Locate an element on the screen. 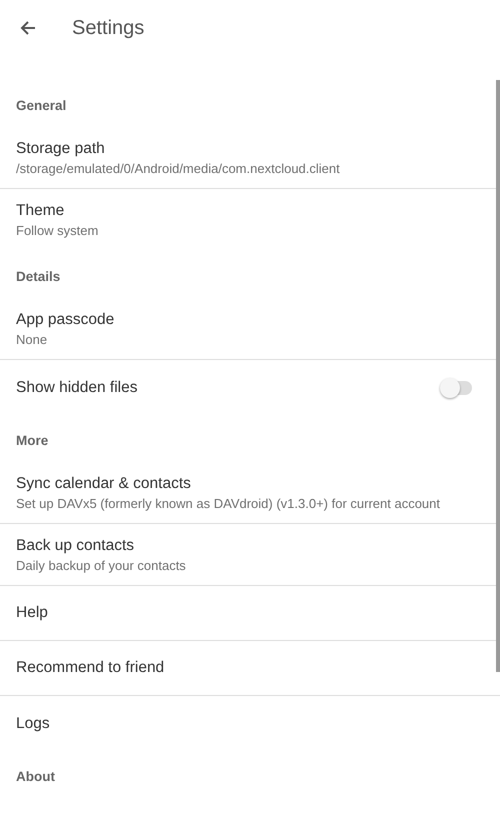  item-title: Storage path is located at coordinates (61, 149).